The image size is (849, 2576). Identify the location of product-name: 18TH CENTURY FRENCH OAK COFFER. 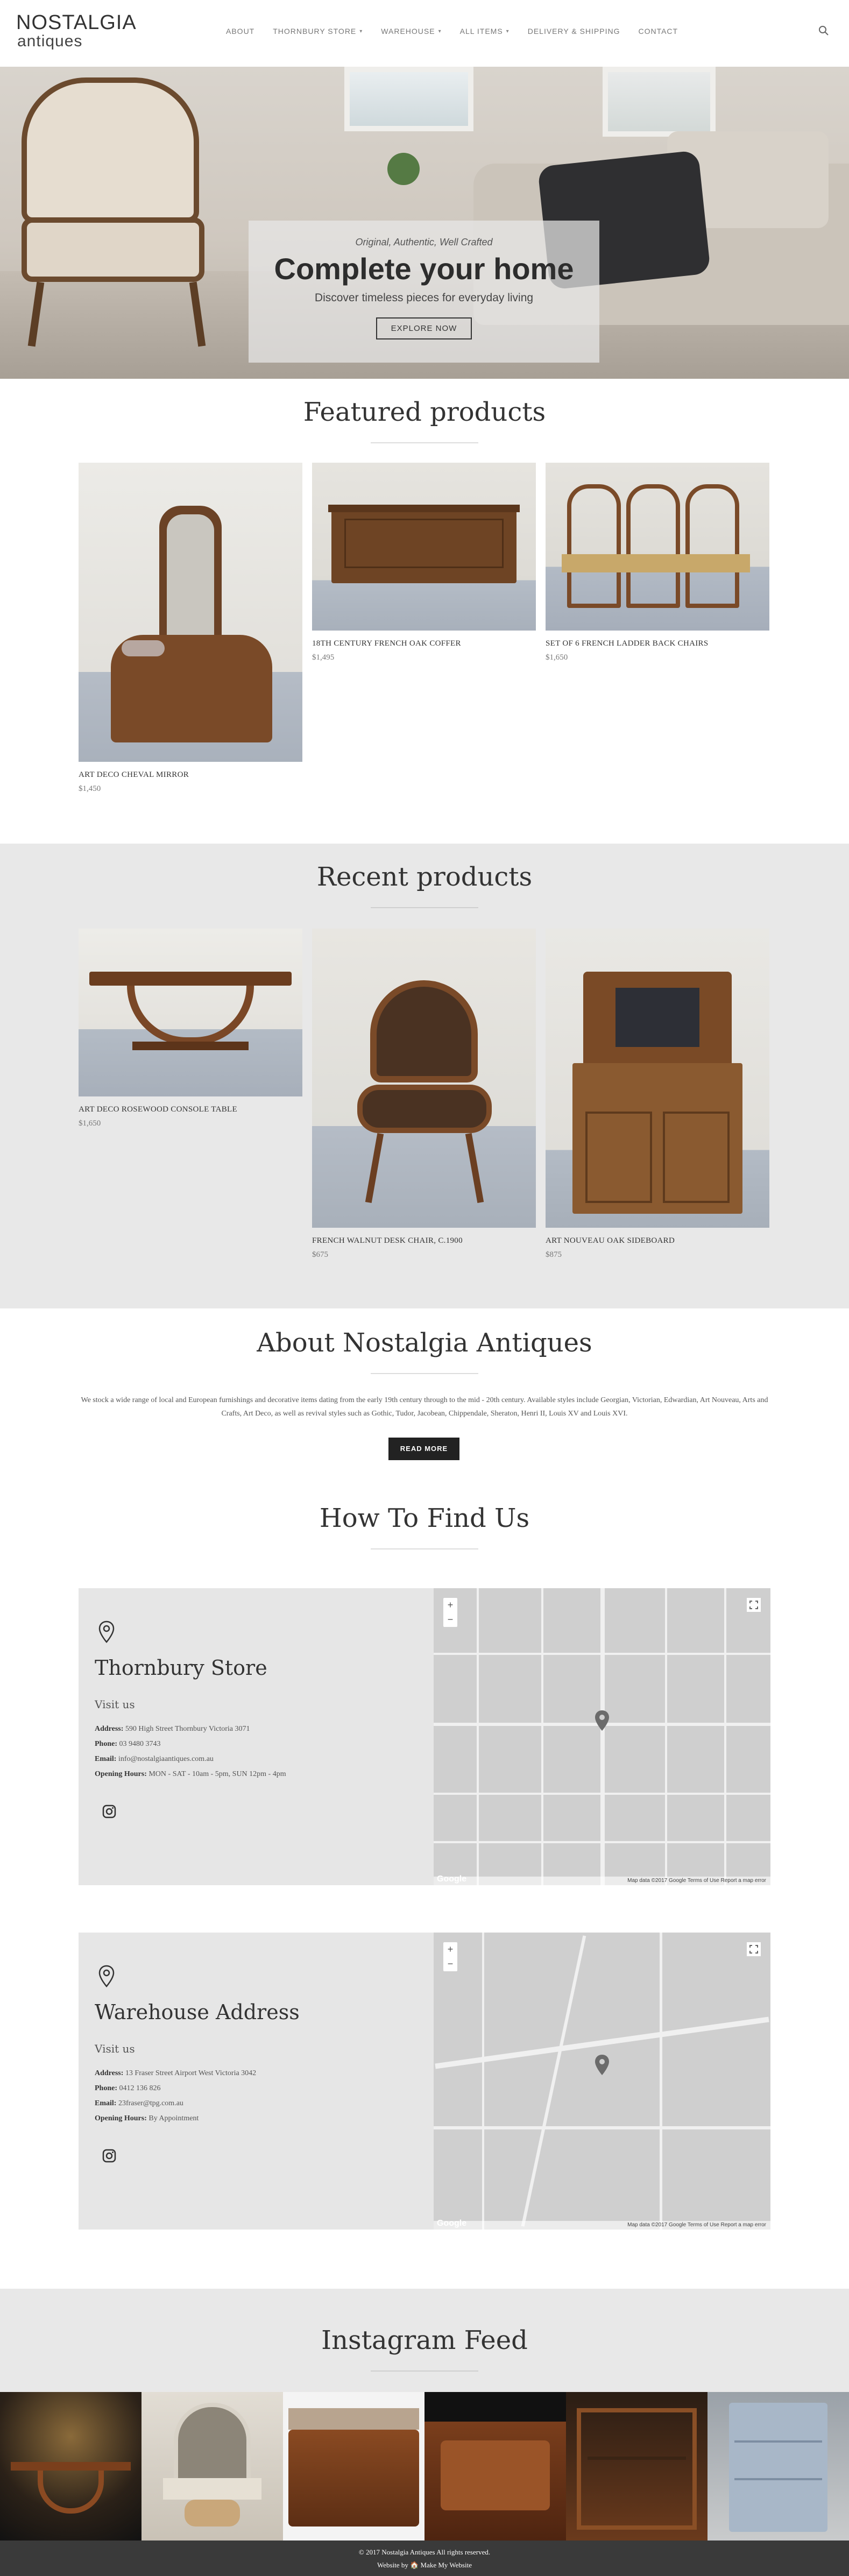
(386, 643).